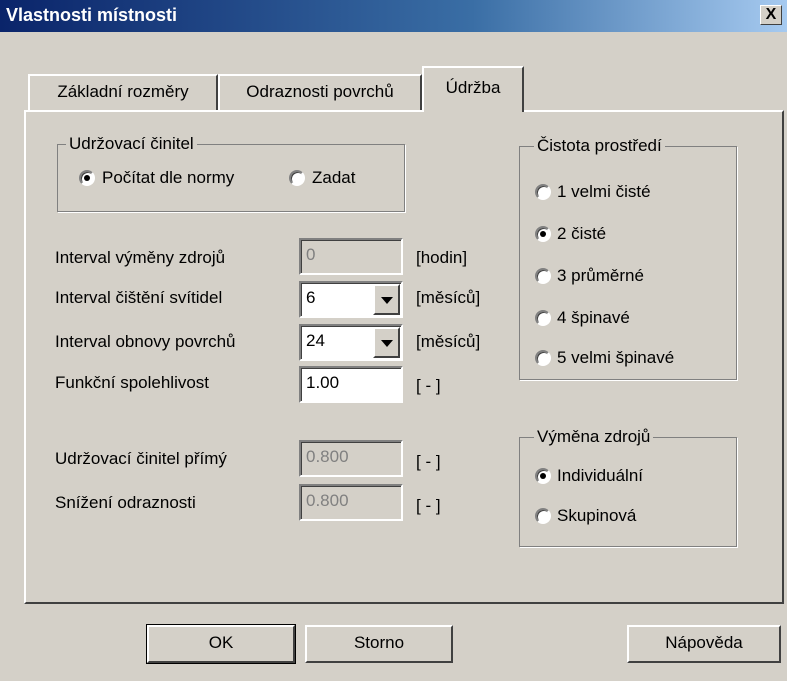 This screenshot has height=681, width=787. What do you see at coordinates (543, 516) in the screenshot?
I see `radio-skupinova` at bounding box center [543, 516].